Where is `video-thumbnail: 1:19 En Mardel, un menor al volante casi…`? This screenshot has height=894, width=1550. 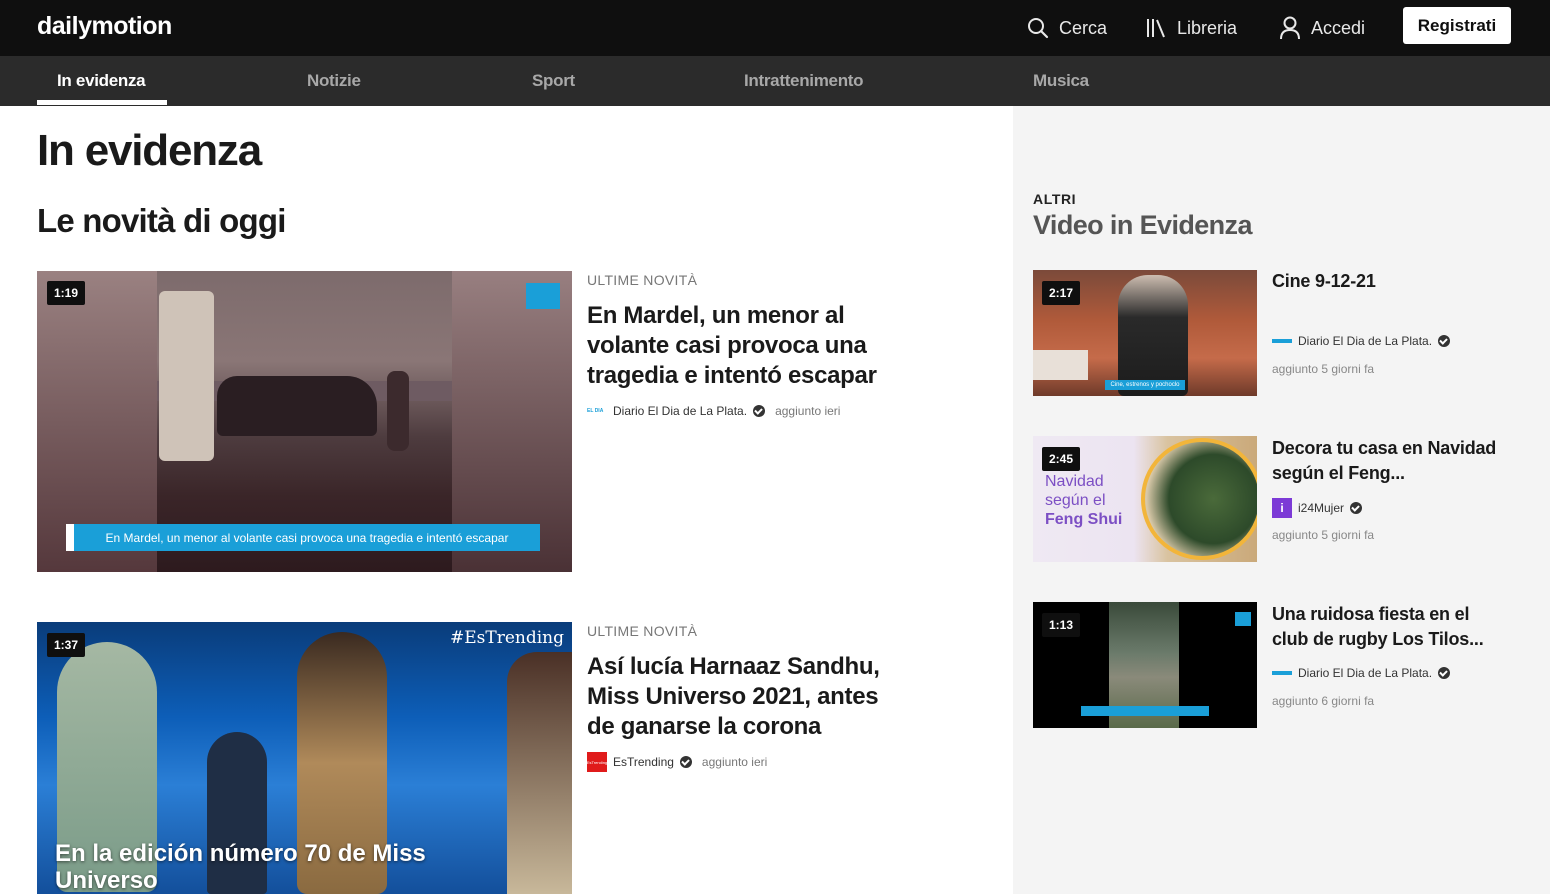
video-thumbnail: 1:19 En Mardel, un menor al volante casi… is located at coordinates (304, 421).